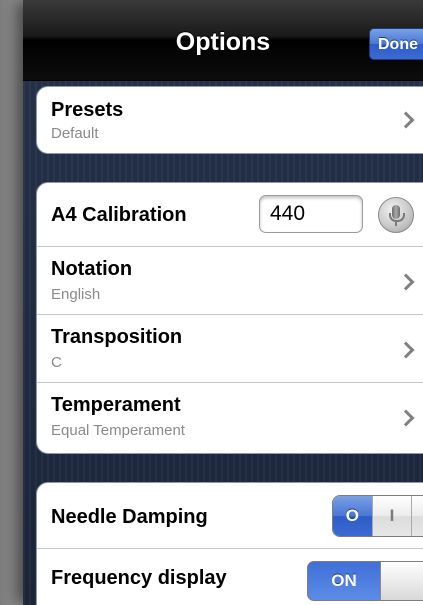  What do you see at coordinates (129, 517) in the screenshot?
I see `needle-damping-title: Needle Damping` at bounding box center [129, 517].